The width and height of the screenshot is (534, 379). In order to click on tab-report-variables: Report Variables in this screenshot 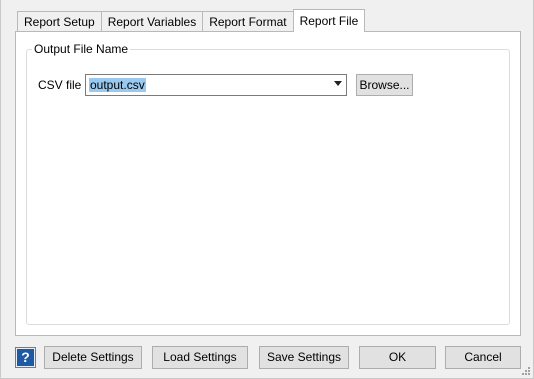, I will do `click(152, 21)`.